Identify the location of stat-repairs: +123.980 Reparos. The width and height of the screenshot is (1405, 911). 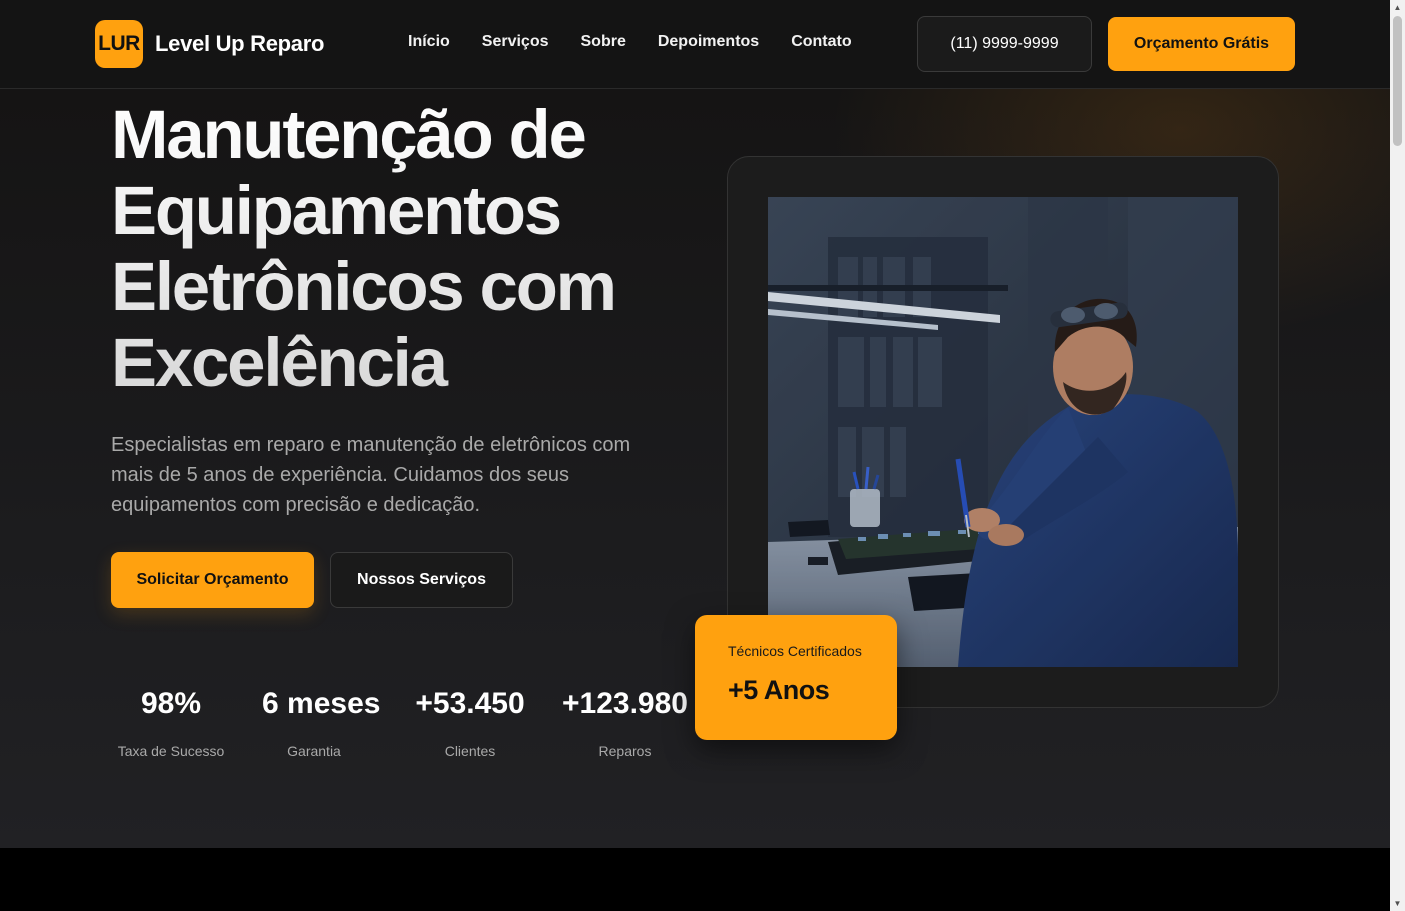
(625, 723).